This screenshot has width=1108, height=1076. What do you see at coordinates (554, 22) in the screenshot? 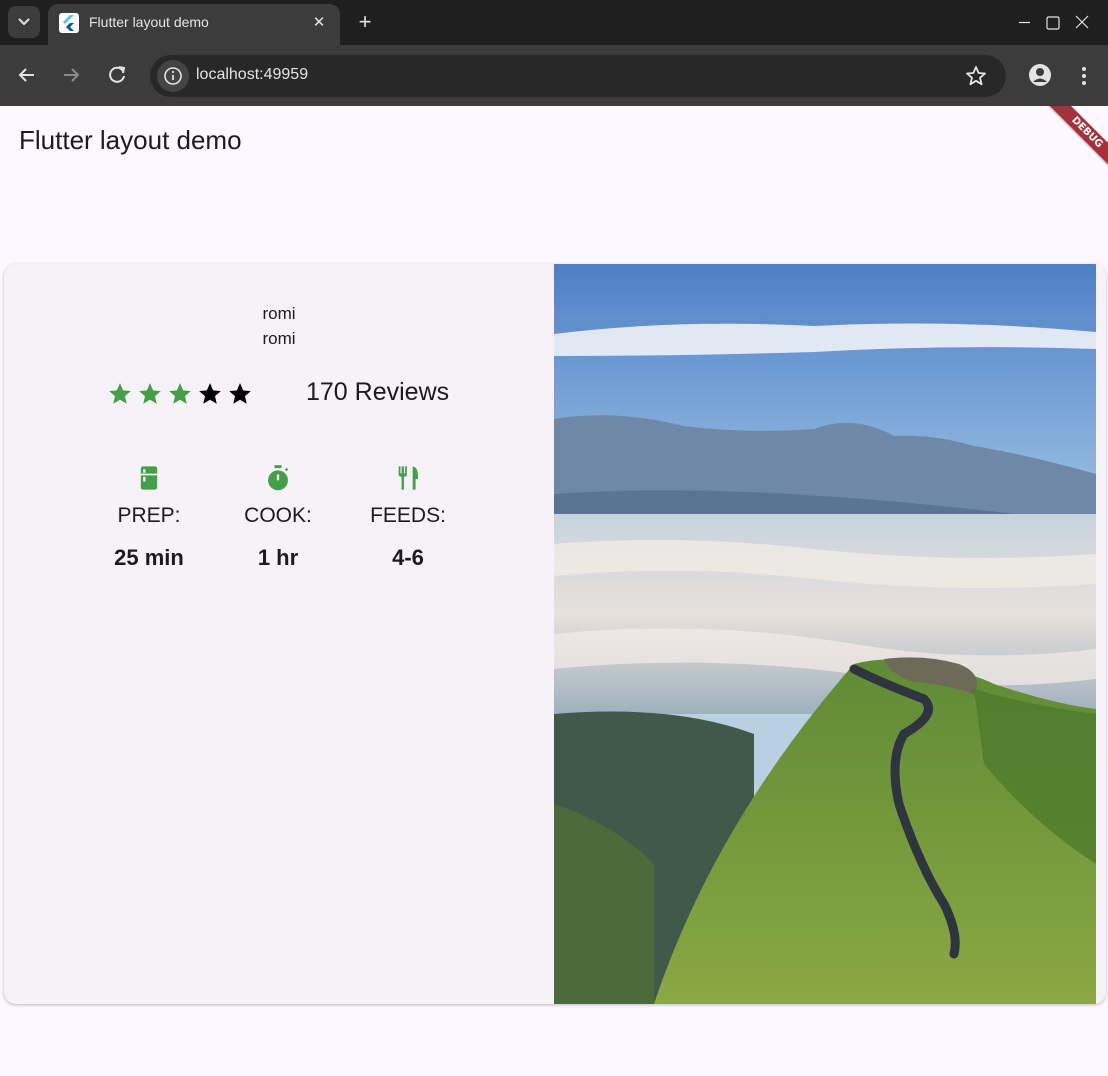
I see `browser-tab-bar: Flutter layout demo ✕ +` at bounding box center [554, 22].